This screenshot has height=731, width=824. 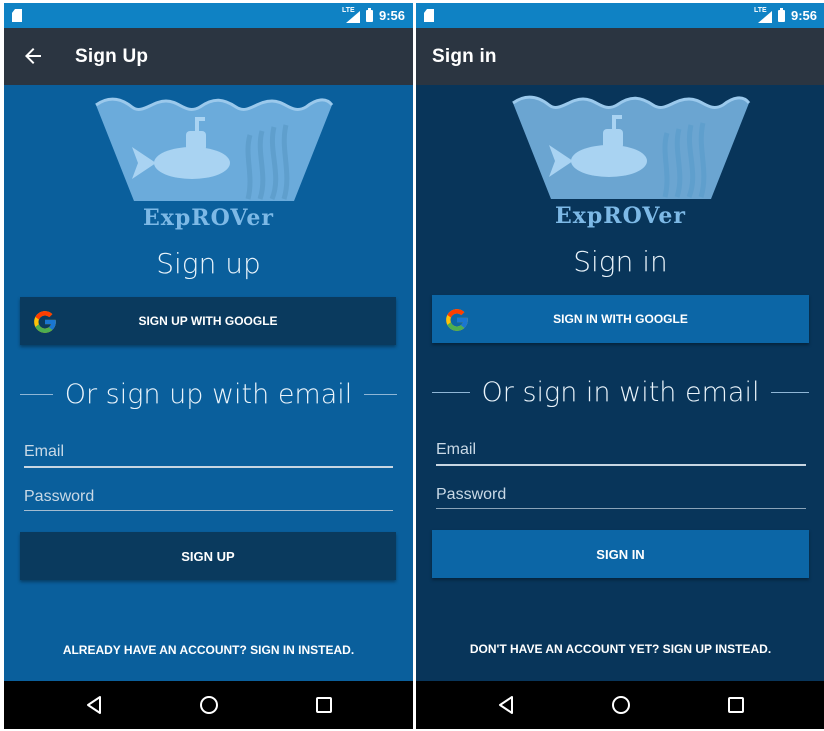 I want to click on sign-in-button: SIGN IN, so click(x=620, y=554).